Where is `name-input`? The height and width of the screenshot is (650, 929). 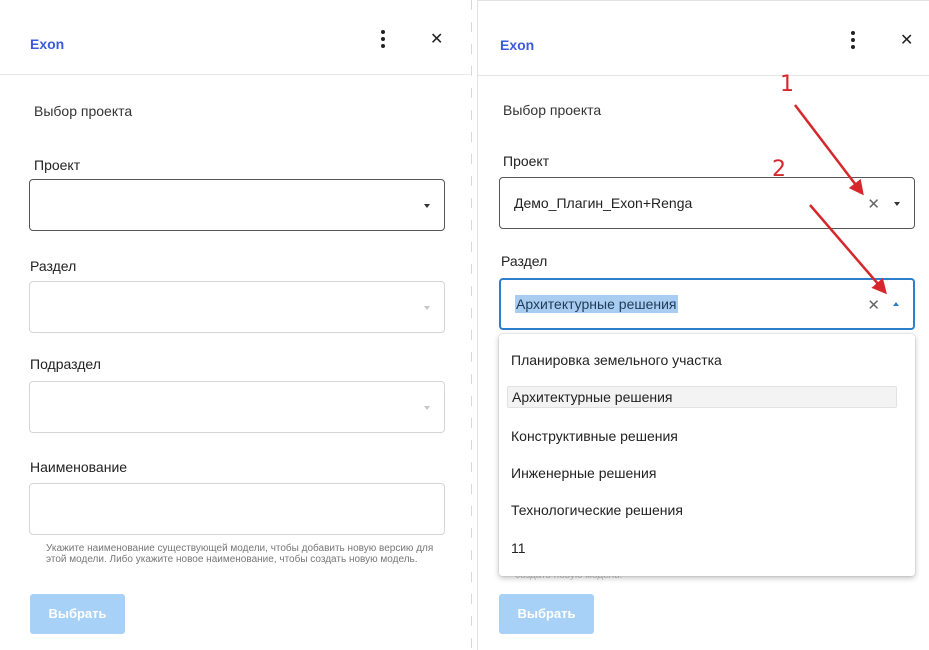
name-input is located at coordinates (237, 509).